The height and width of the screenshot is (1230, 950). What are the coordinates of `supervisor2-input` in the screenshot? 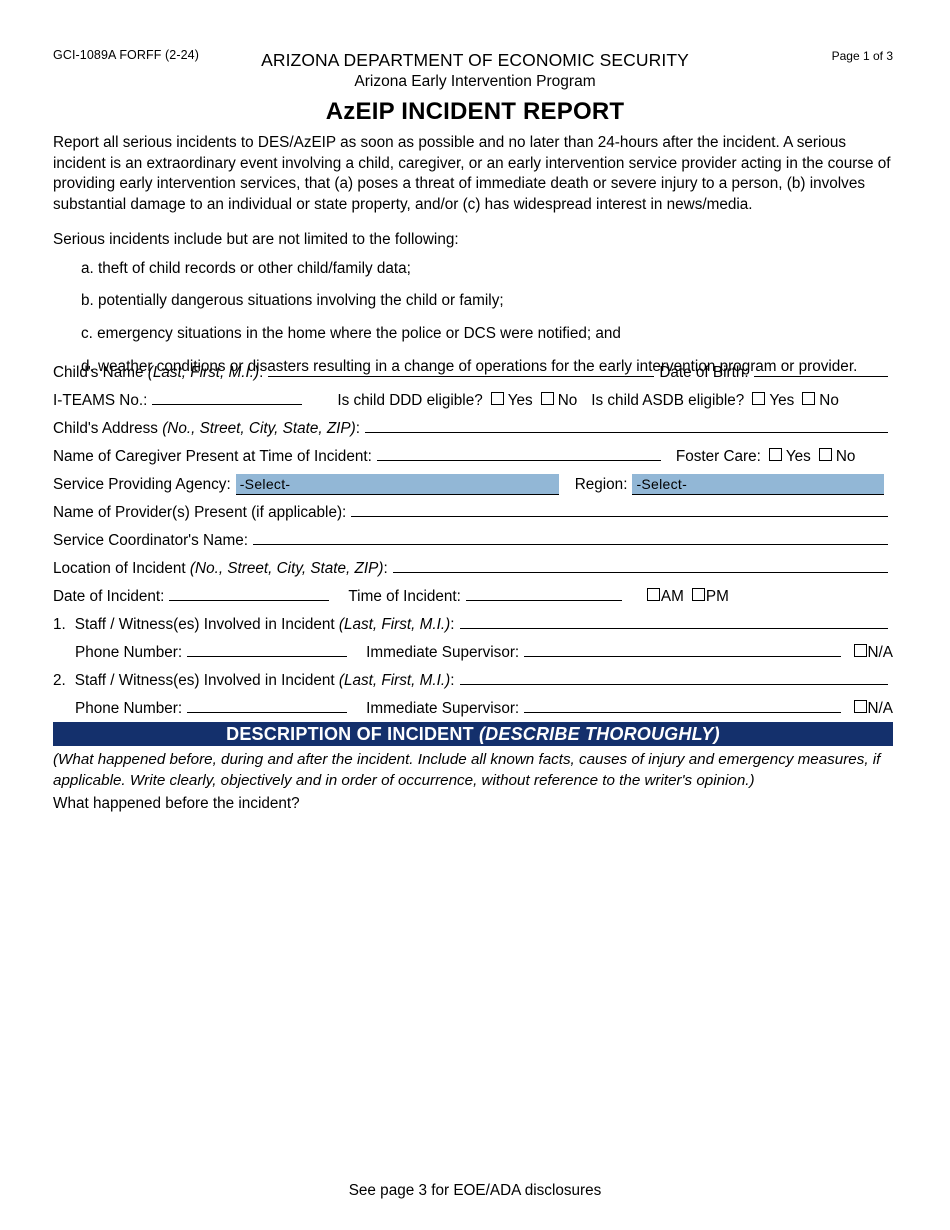 It's located at (682, 705).